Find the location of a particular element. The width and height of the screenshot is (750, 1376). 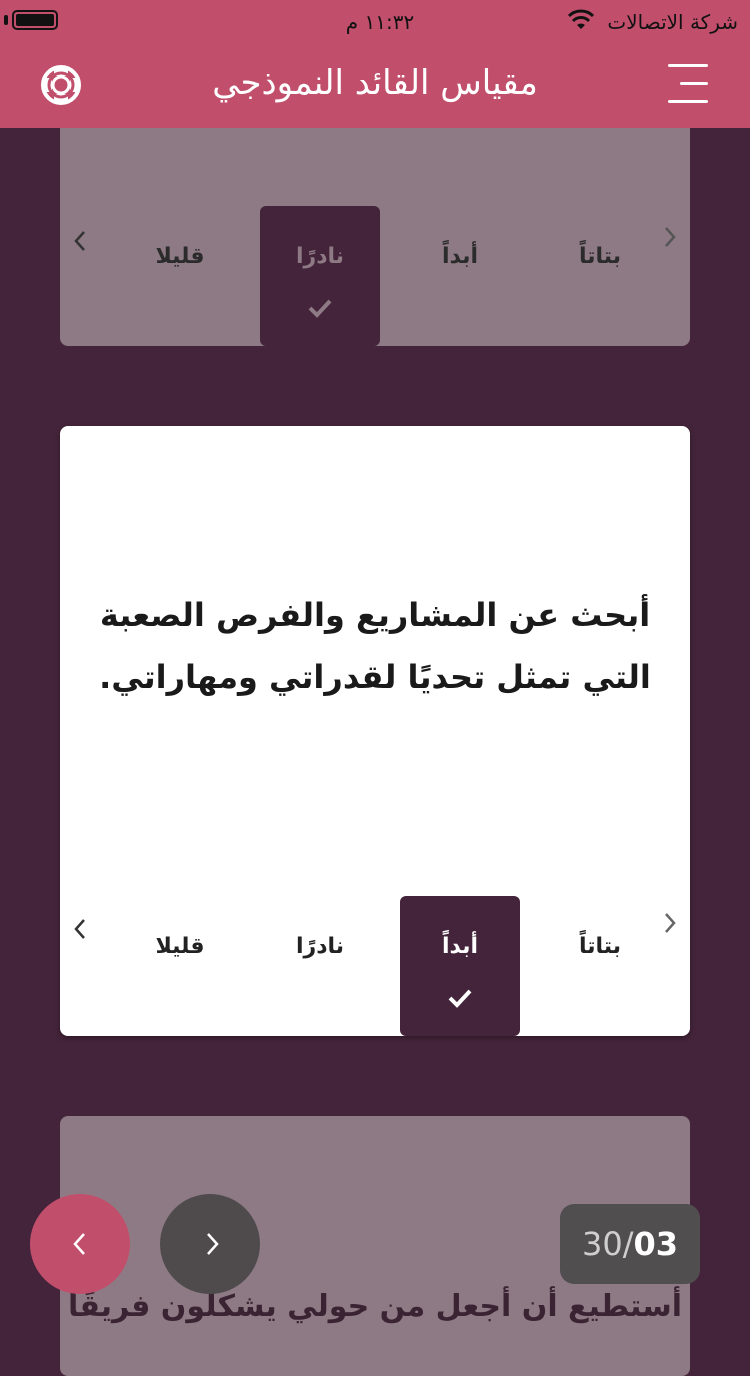

question-card-previous: بتاتاً أبداً نادرًا قليلا is located at coordinates (375, 237).